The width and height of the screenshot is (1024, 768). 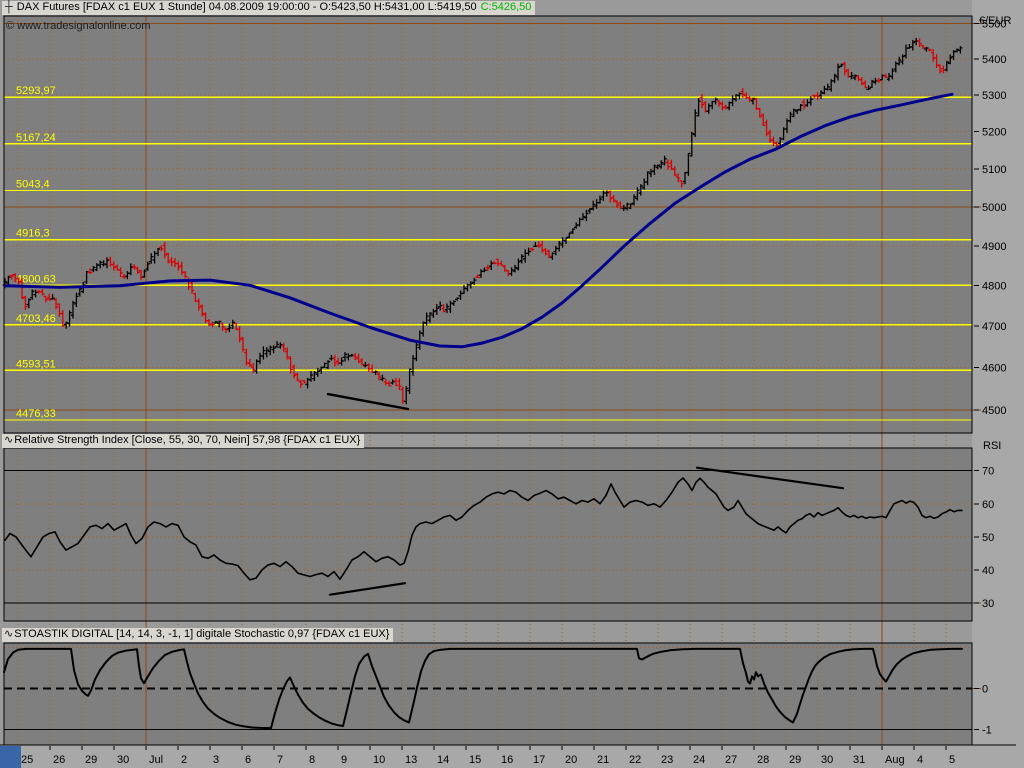 I want to click on rsi-tick-label: 40, so click(x=988, y=571).